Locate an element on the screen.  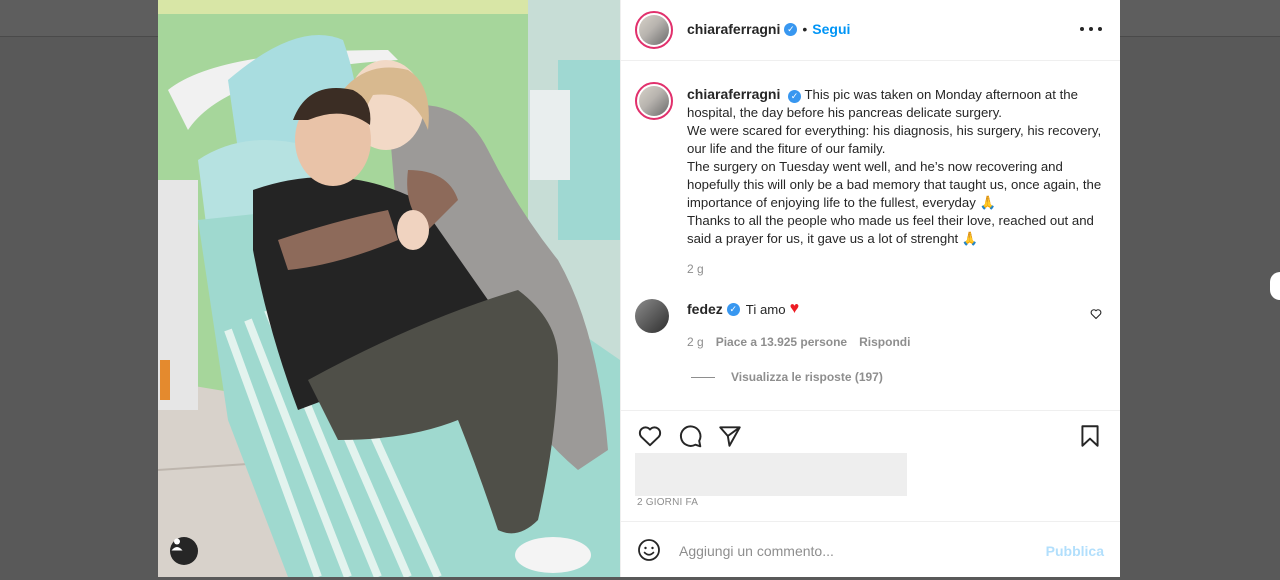
send-icon is located at coordinates (730, 436).